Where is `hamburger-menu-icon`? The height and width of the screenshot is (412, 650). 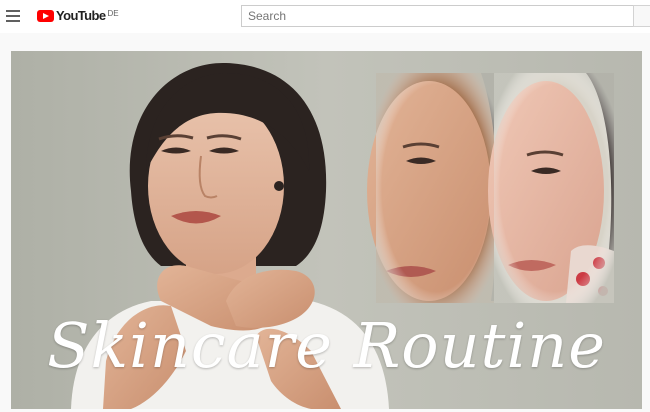 hamburger-menu-icon is located at coordinates (13, 16).